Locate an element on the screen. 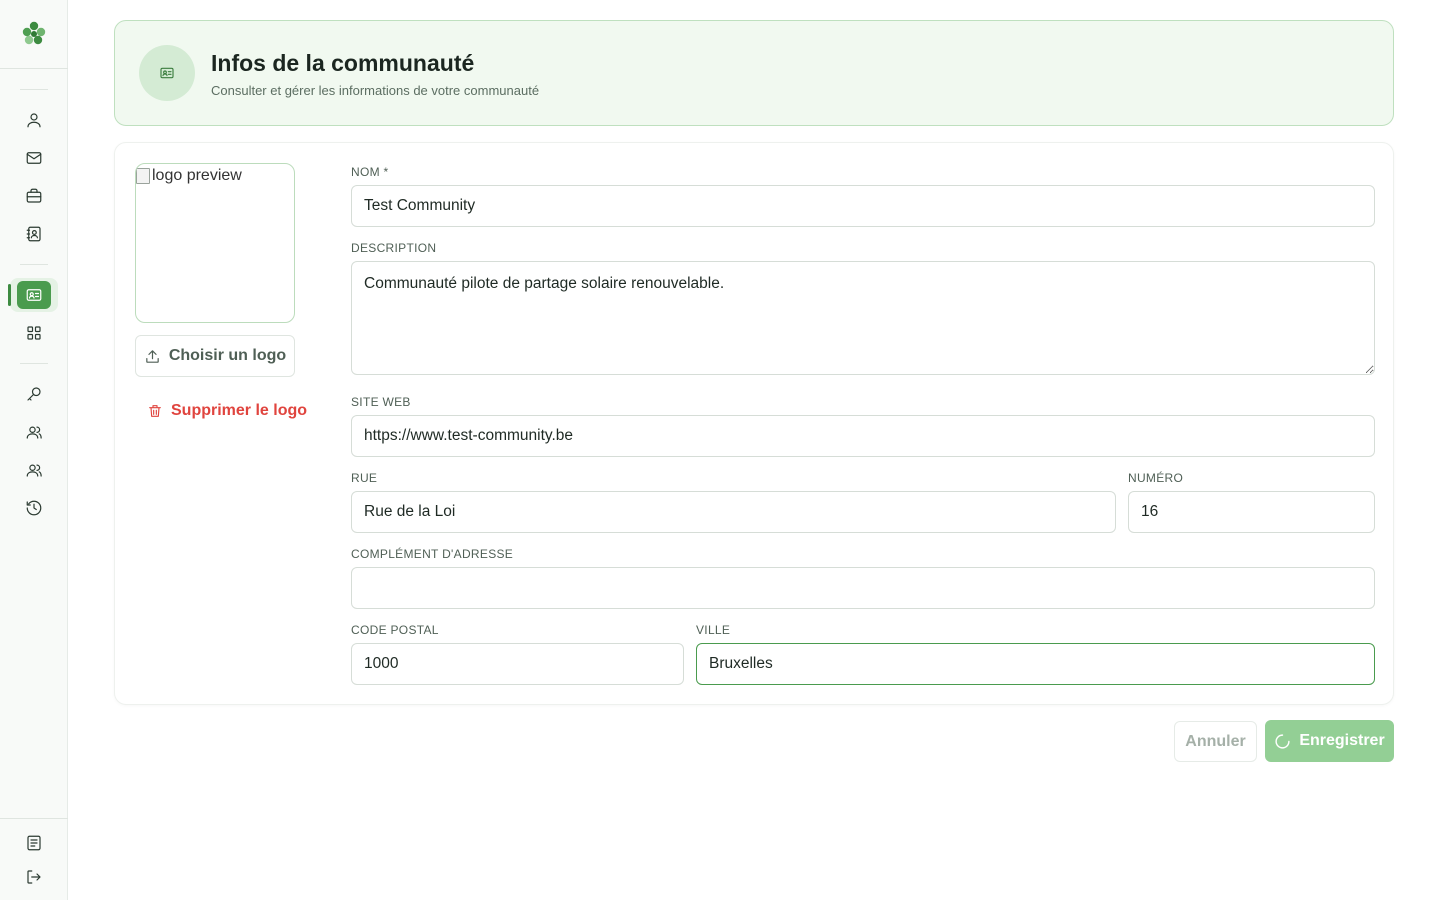 The image size is (1440, 900). nom-label: NOM * is located at coordinates (370, 172).